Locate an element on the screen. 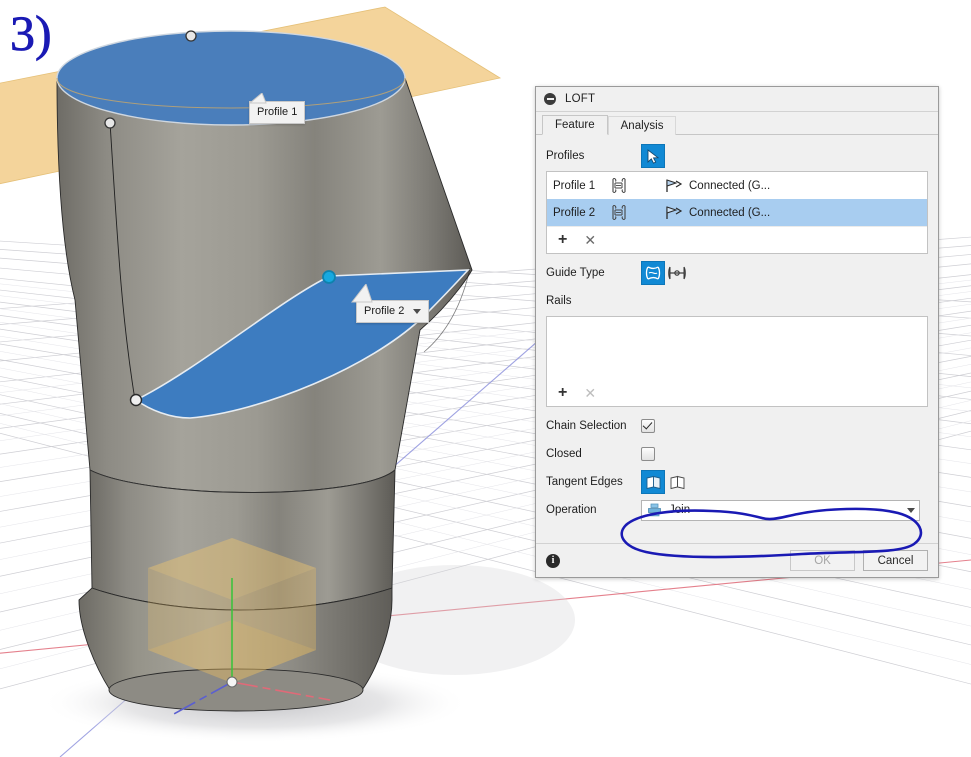 This screenshot has width=971, height=757. dialog-titlebar: LOFT is located at coordinates (737, 99).